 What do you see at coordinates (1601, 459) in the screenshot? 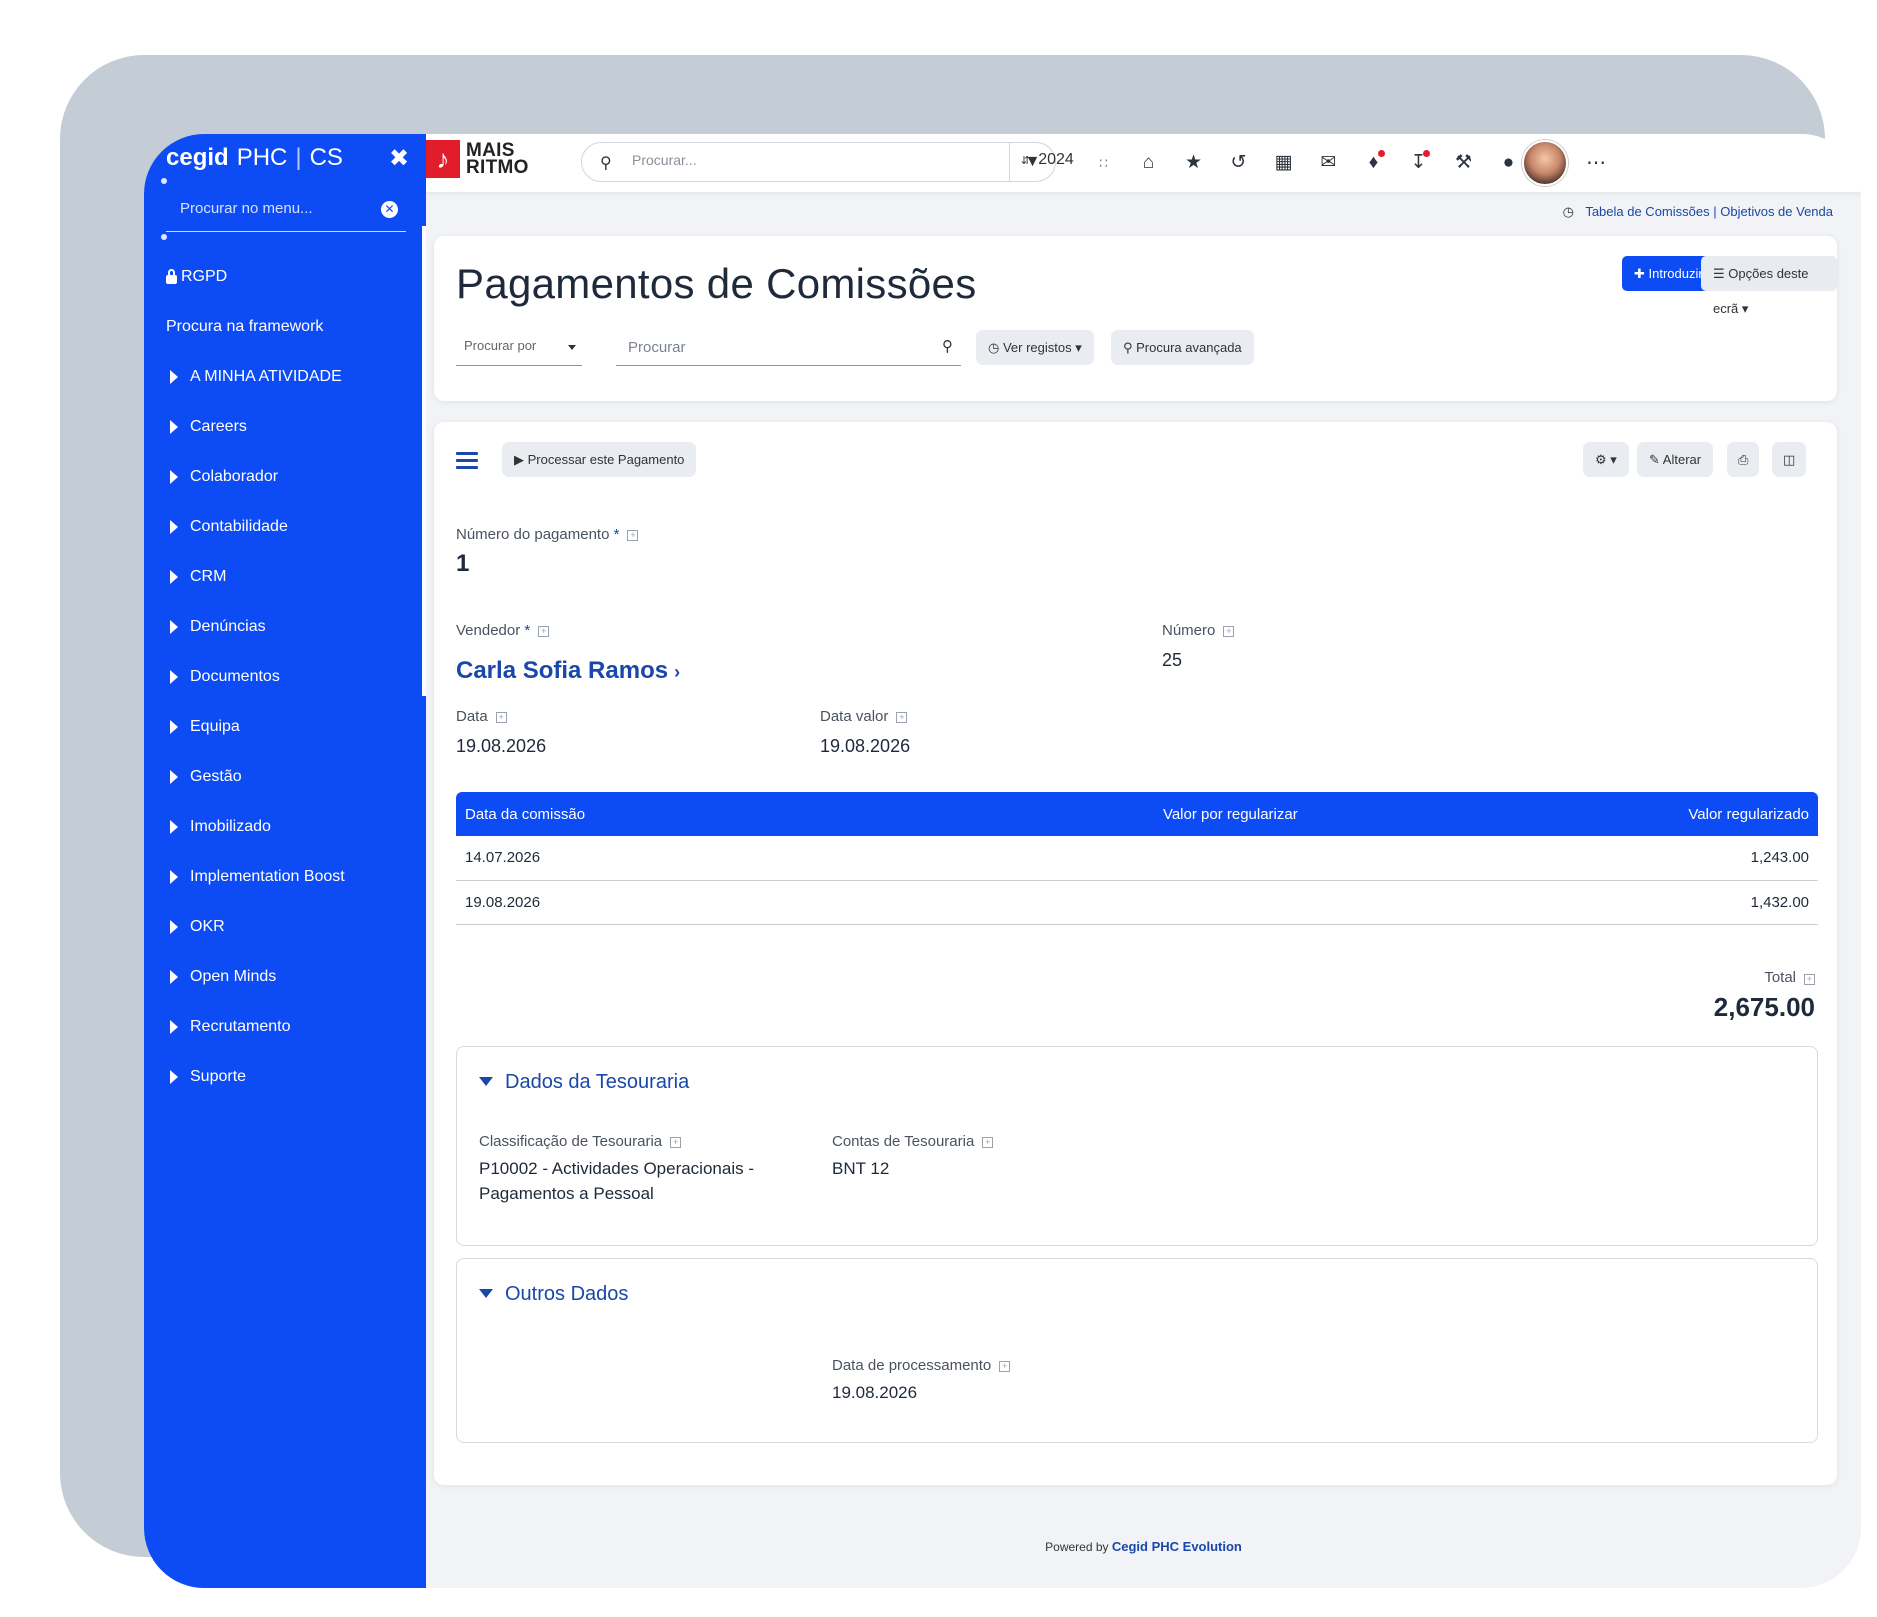
I see `gear-icon: ⚙` at bounding box center [1601, 459].